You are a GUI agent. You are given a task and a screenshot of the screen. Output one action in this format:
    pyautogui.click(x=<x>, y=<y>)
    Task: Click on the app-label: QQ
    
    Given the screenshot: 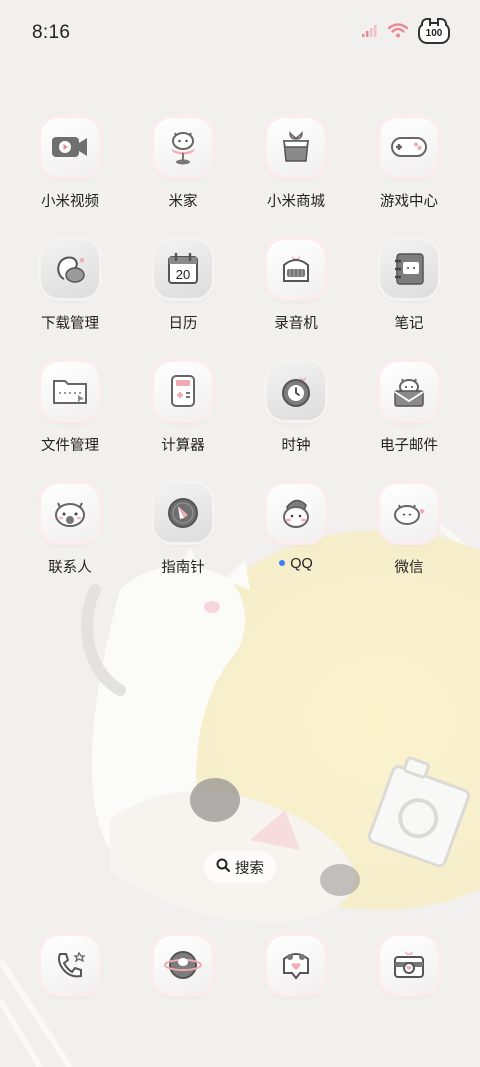 What is the action you would take?
    pyautogui.click(x=296, y=564)
    